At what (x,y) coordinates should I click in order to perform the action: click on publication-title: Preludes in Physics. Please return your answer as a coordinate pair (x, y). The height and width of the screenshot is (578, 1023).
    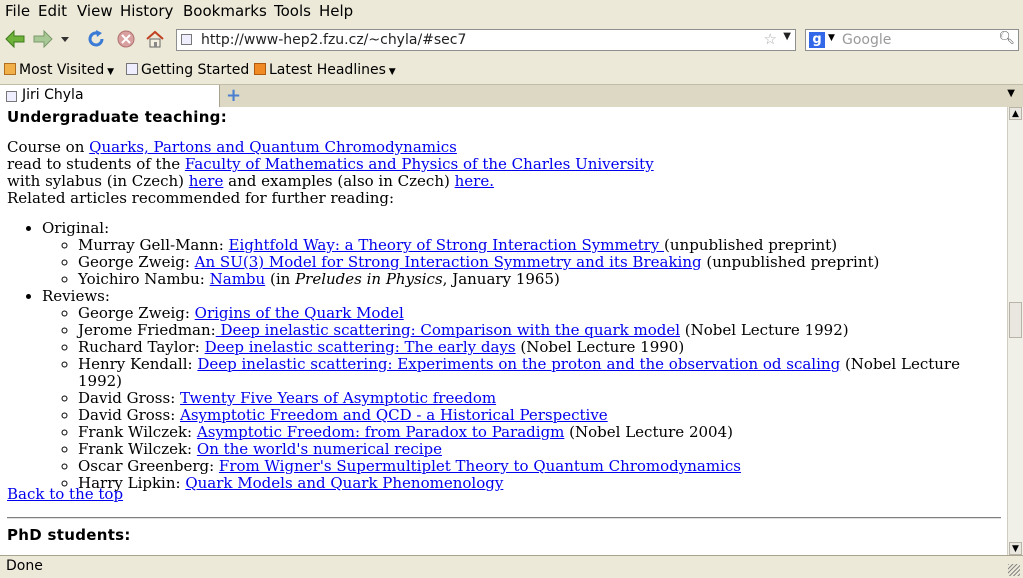
    Looking at the image, I should click on (369, 279).